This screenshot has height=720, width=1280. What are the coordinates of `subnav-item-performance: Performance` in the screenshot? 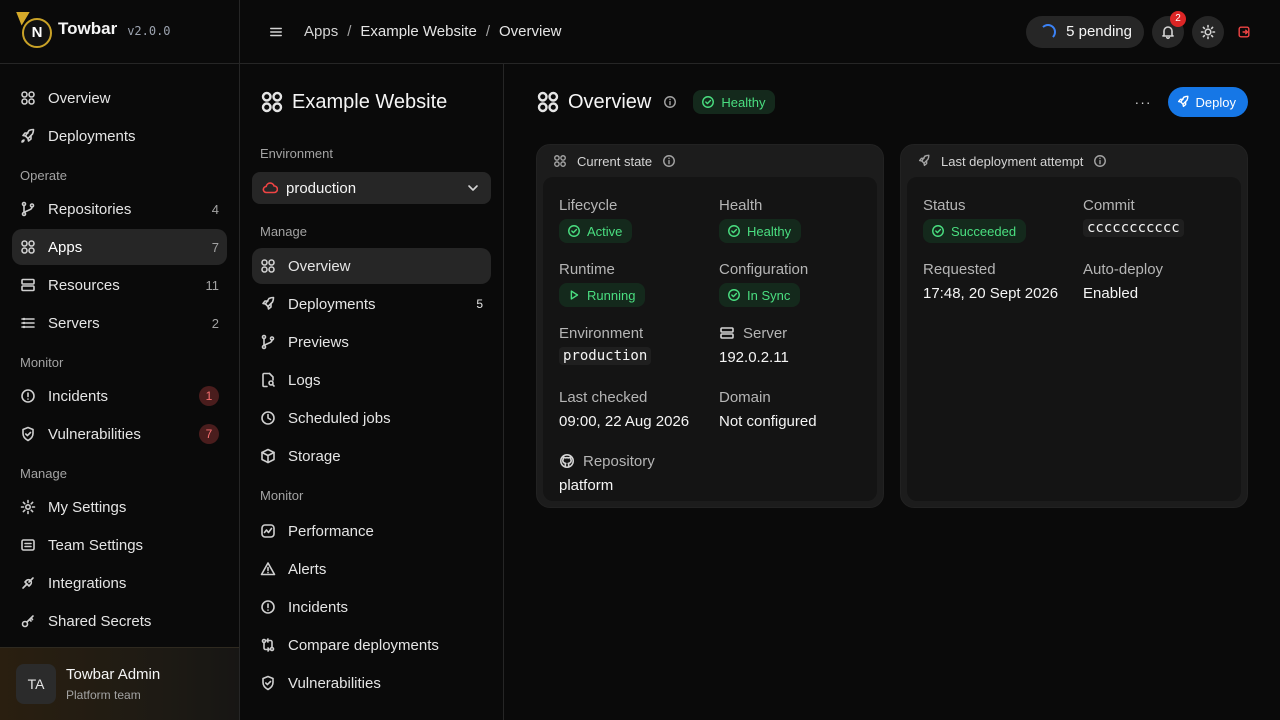 It's located at (371, 531).